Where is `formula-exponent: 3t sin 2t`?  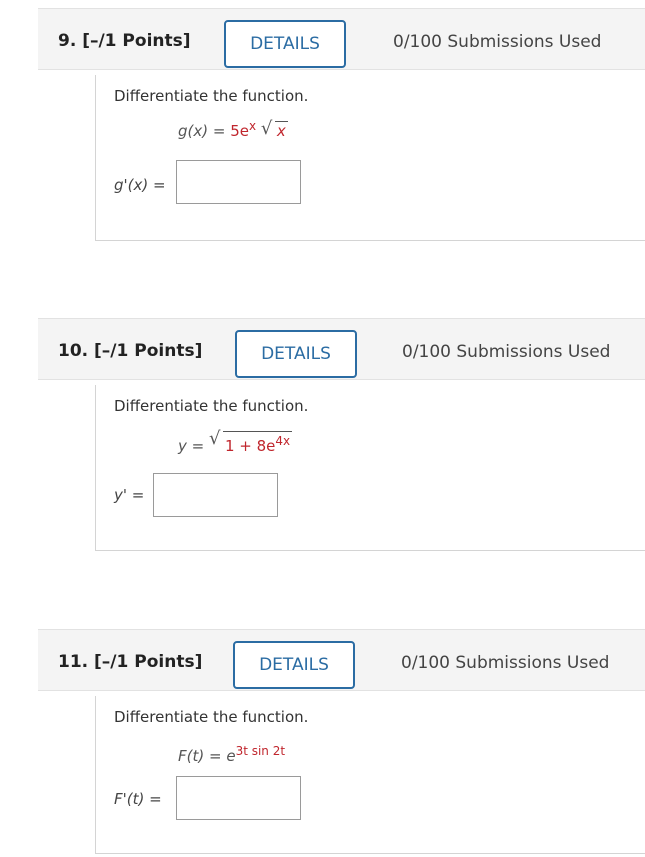
formula-exponent: 3t sin 2t is located at coordinates (260, 751).